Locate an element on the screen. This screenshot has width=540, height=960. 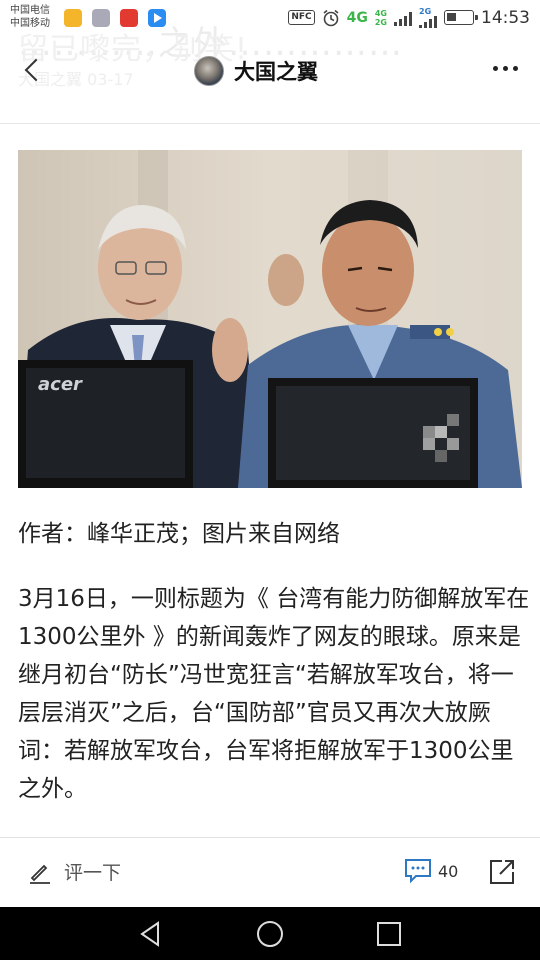
more-options-button is located at coordinates (505, 68).